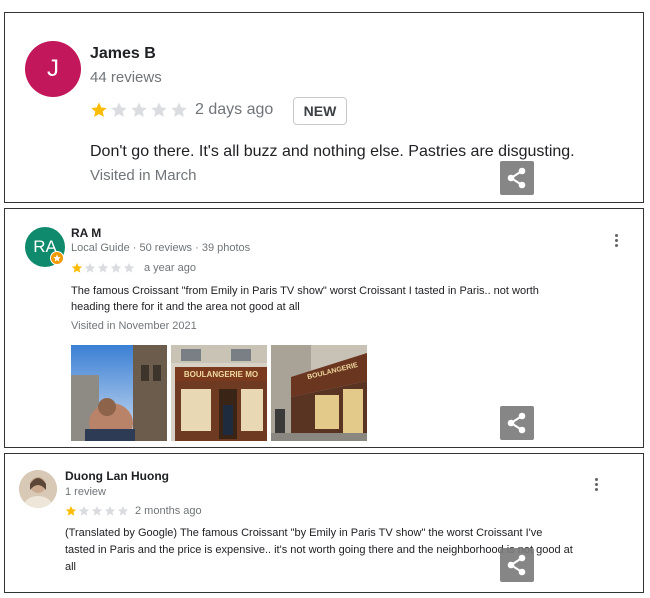 Image resolution: width=650 pixels, height=598 pixels. I want to click on reviewer-name: Duong Lan Huong, so click(117, 476).